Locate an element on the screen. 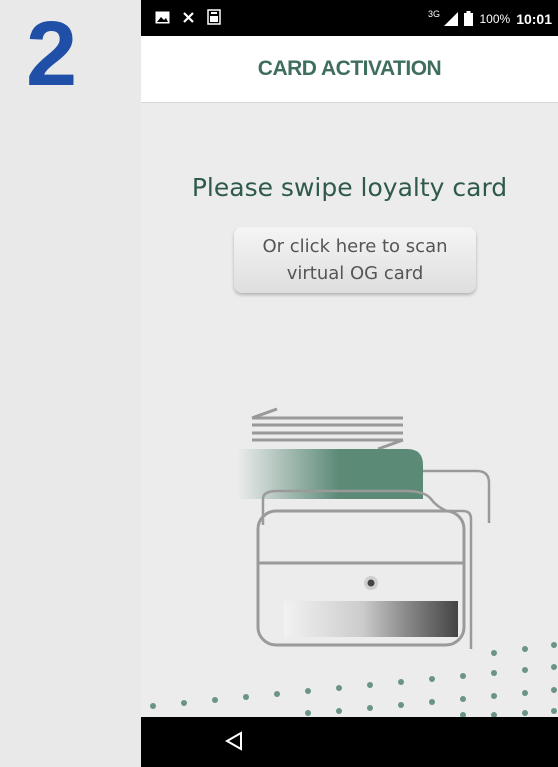 The width and height of the screenshot is (558, 767). battery-percent: 100% is located at coordinates (495, 18).